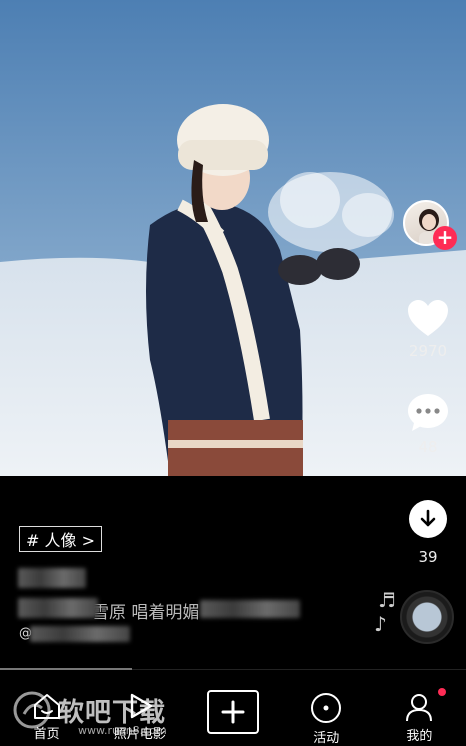  I want to click on tab-create, so click(232, 708).